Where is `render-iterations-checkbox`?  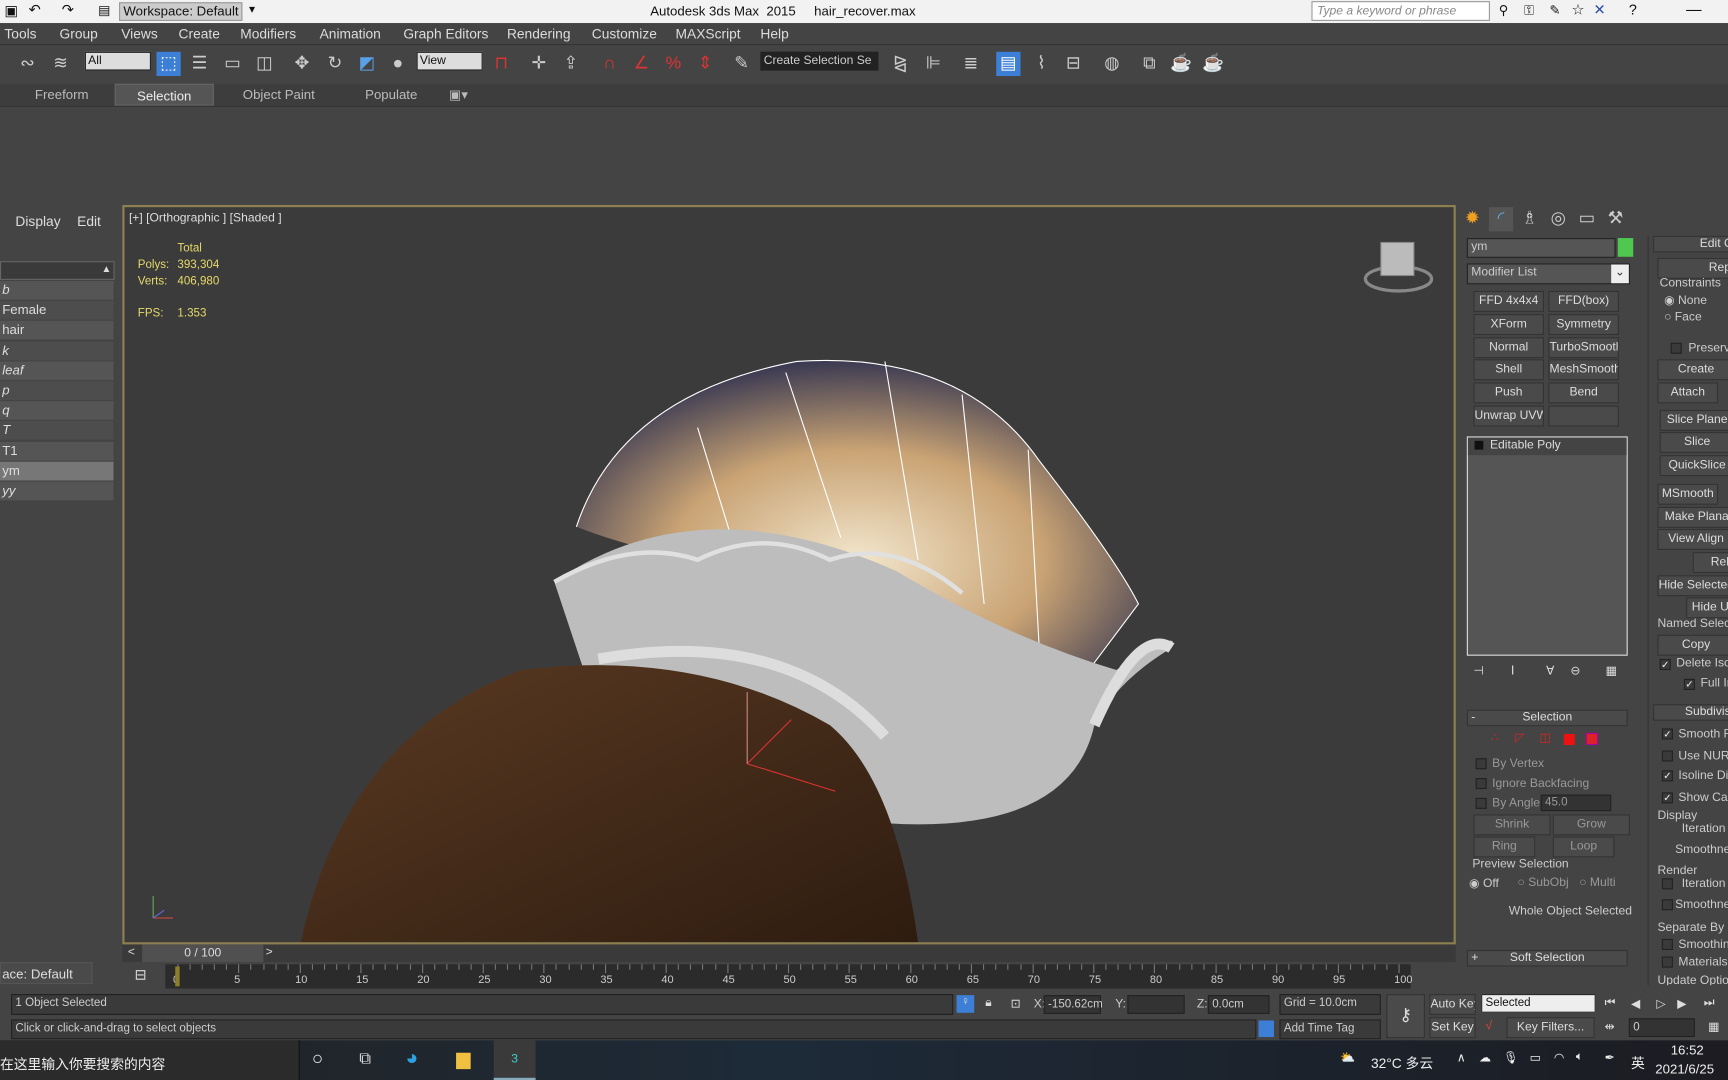
render-iterations-checkbox is located at coordinates (1667, 884).